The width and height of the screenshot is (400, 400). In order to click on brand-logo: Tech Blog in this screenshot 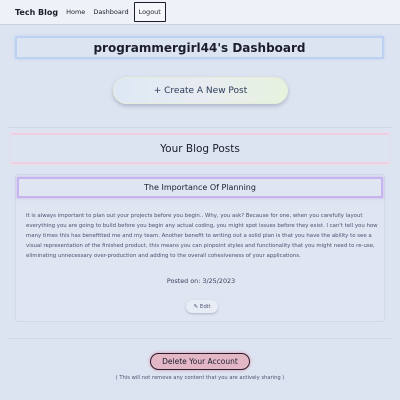, I will do `click(36, 12)`.